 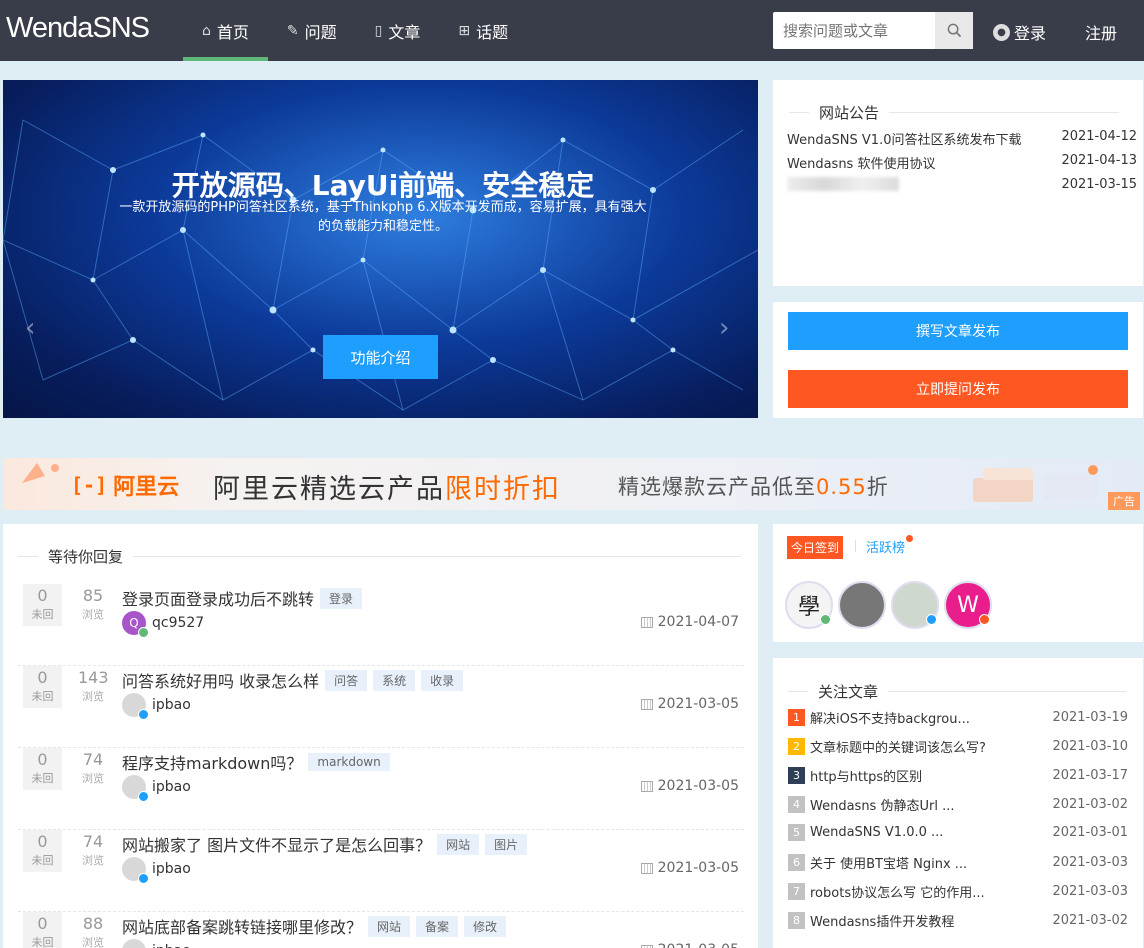 What do you see at coordinates (89, 485) in the screenshot?
I see `aliyun-bracket-icon: [-]` at bounding box center [89, 485].